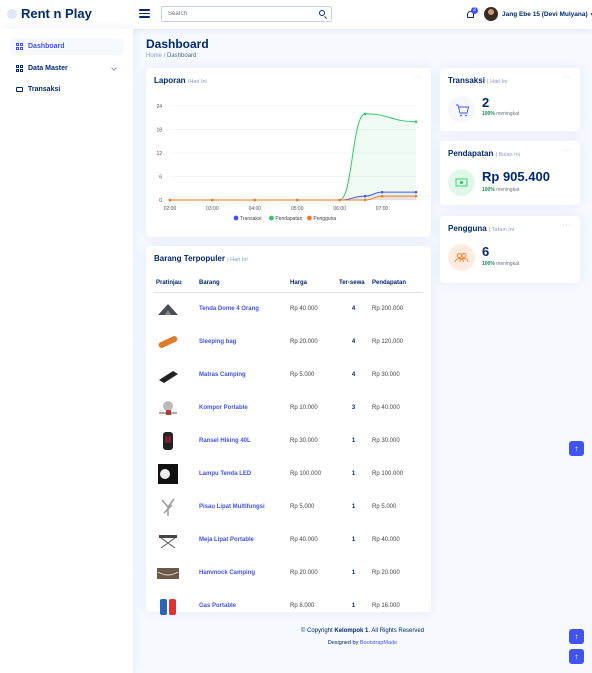 This screenshot has width=592, height=673. I want to click on y-tick-label: 6, so click(160, 178).